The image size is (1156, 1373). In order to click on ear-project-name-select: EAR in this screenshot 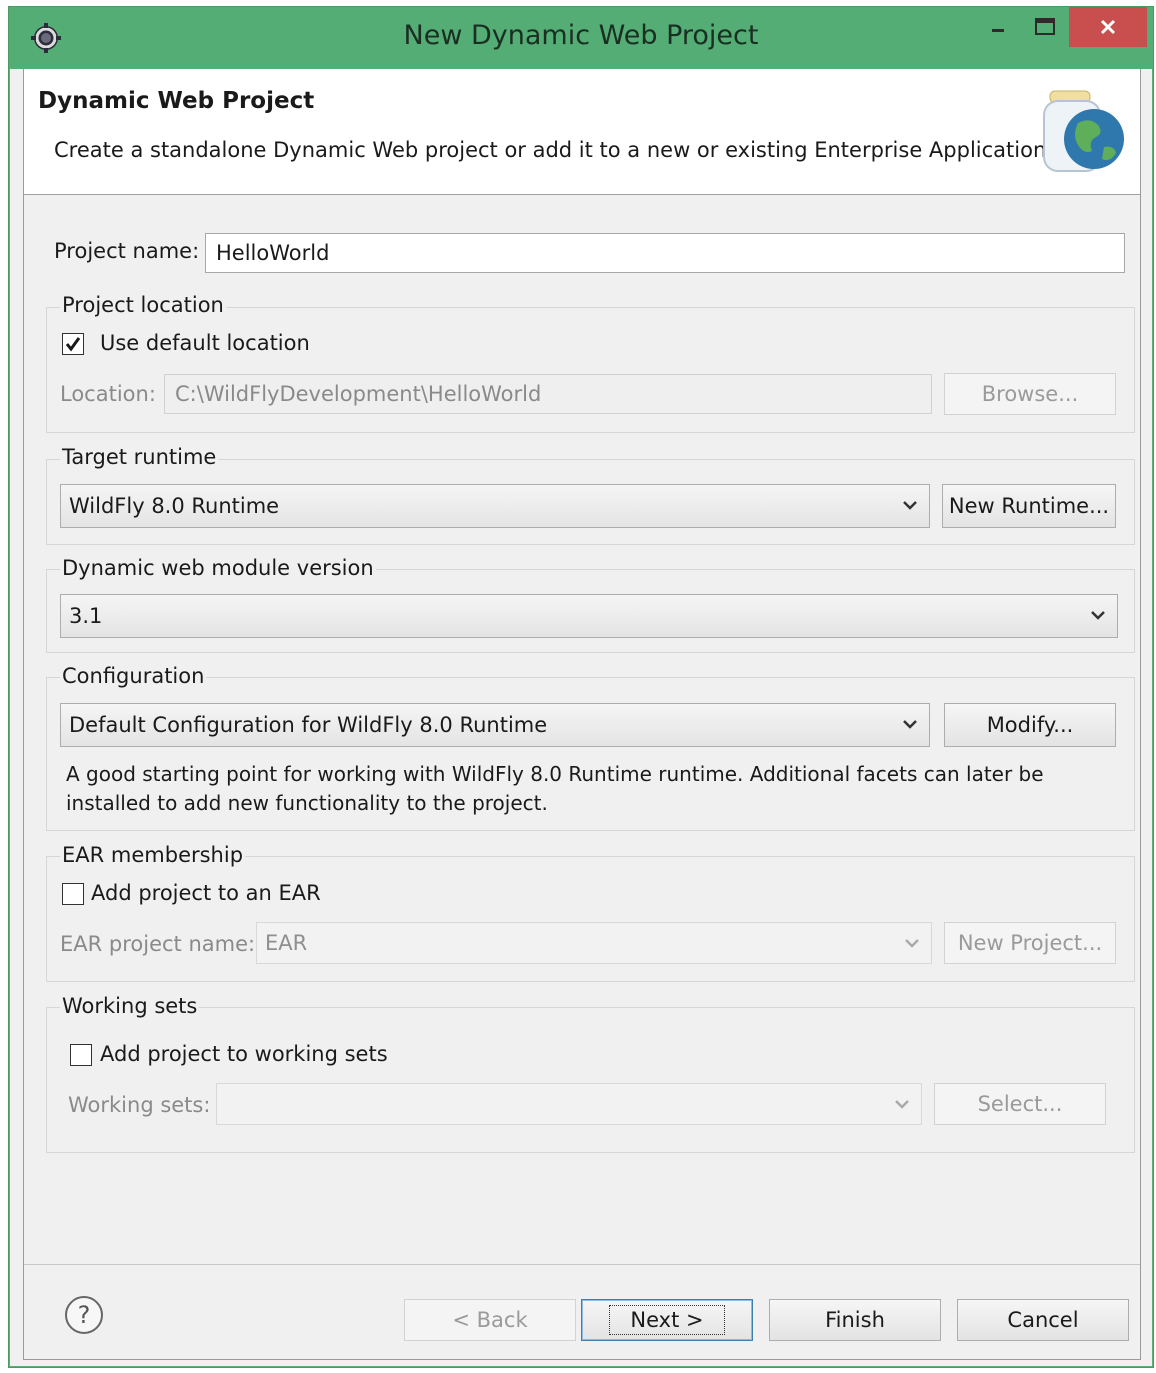, I will do `click(594, 943)`.